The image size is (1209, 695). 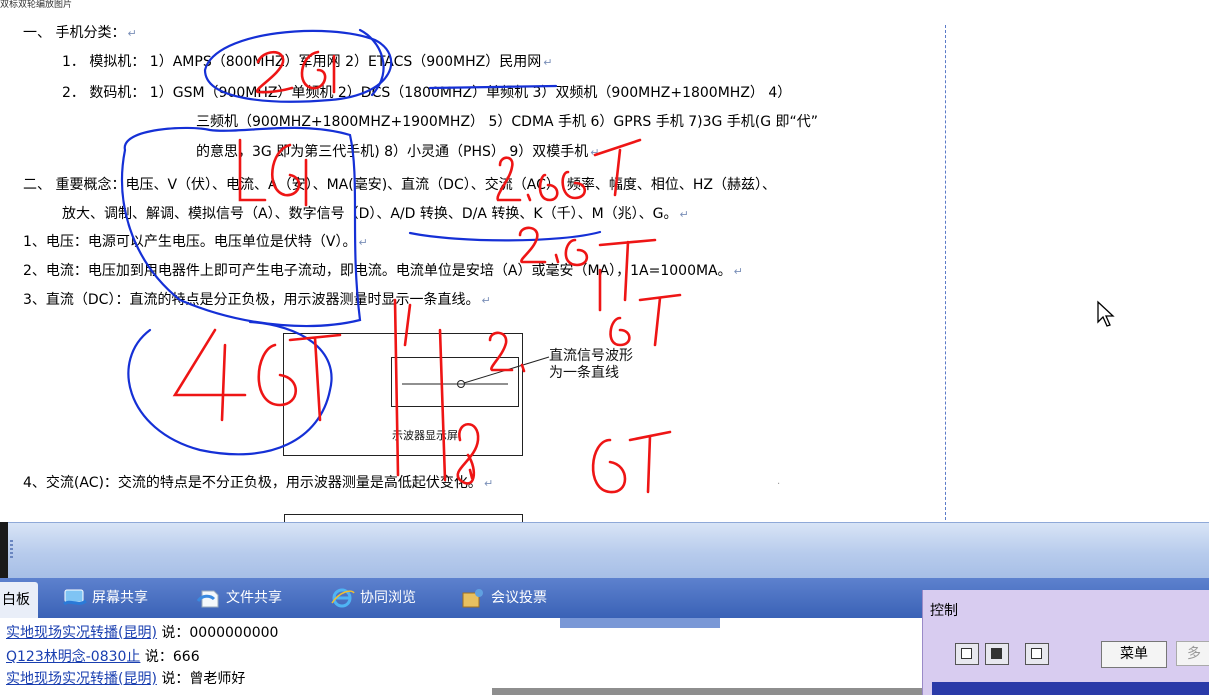 What do you see at coordinates (11, 549) in the screenshot?
I see `splitter-grip-icon` at bounding box center [11, 549].